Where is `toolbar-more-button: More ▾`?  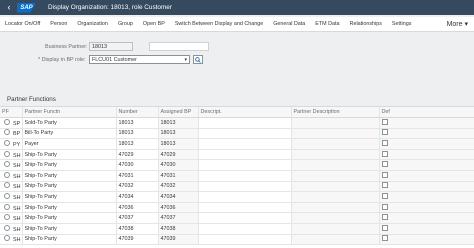
toolbar-more-button: More ▾ is located at coordinates (457, 24).